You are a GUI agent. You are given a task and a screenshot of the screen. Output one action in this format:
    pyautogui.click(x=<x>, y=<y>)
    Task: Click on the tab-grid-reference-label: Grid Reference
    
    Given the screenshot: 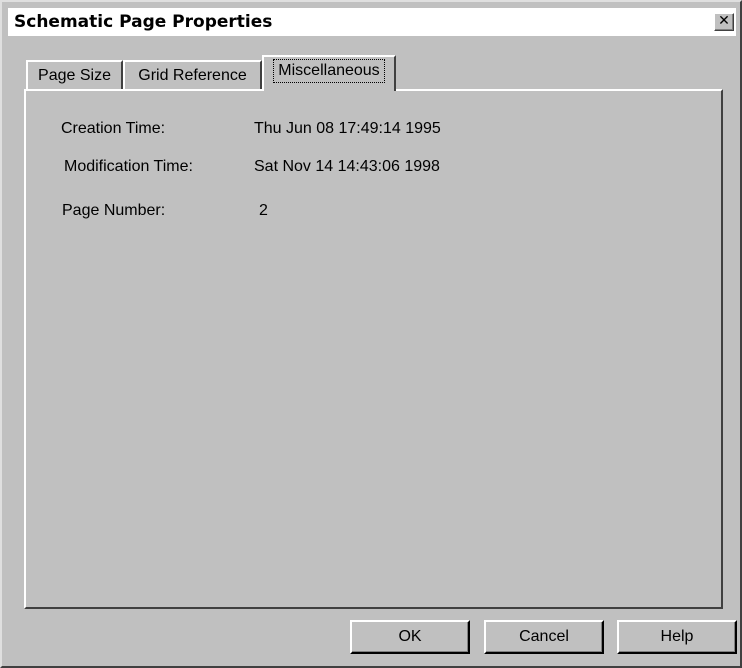 What is the action you would take?
    pyautogui.click(x=192, y=75)
    